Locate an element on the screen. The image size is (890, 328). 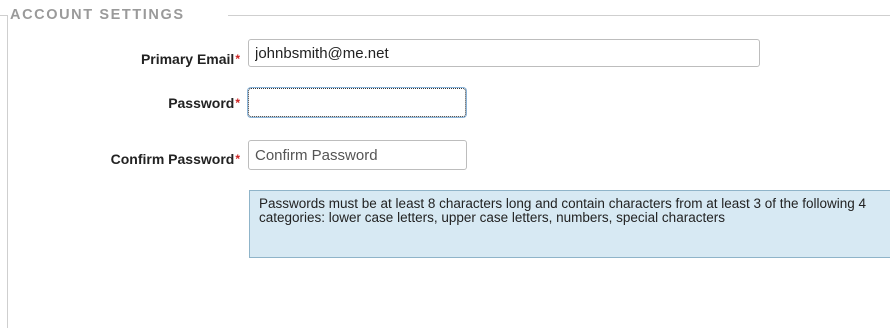
email-label: Primary Email* is located at coordinates (190, 59).